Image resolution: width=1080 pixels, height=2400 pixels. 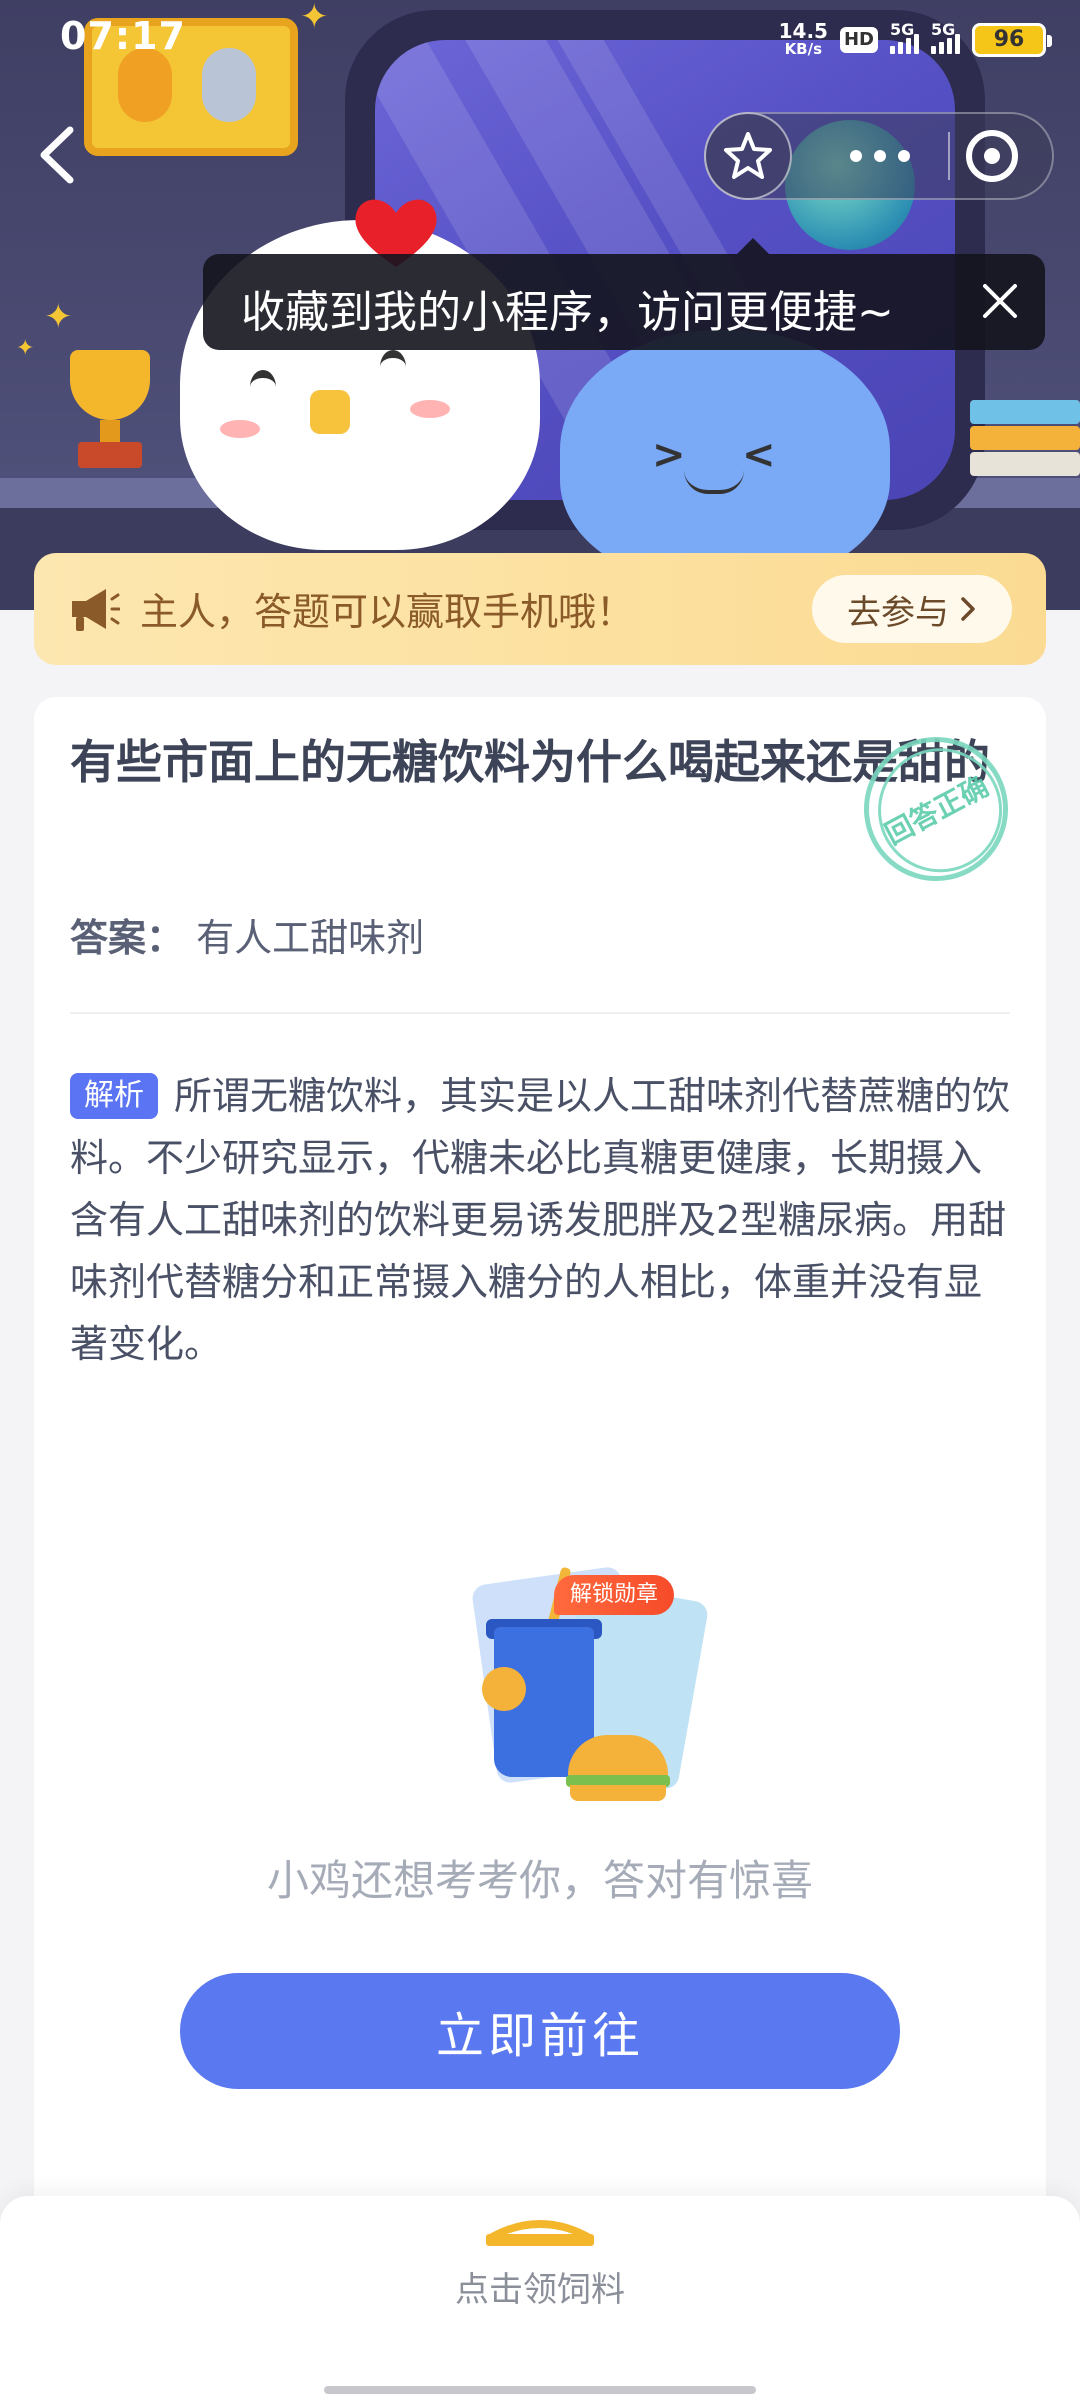 What do you see at coordinates (803, 38) in the screenshot?
I see `network-speed: 14.5 KB/s` at bounding box center [803, 38].